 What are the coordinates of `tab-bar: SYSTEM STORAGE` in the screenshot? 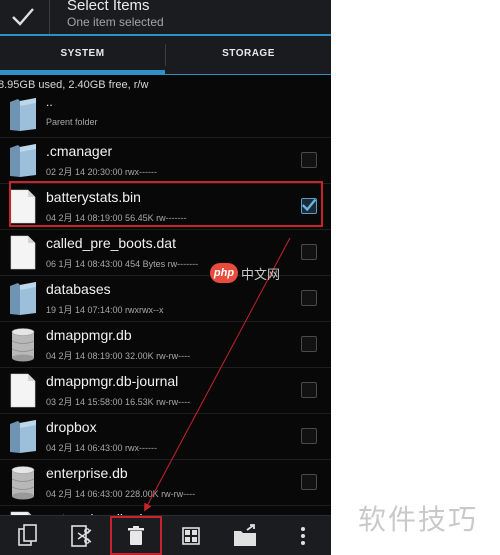 It's located at (165, 55).